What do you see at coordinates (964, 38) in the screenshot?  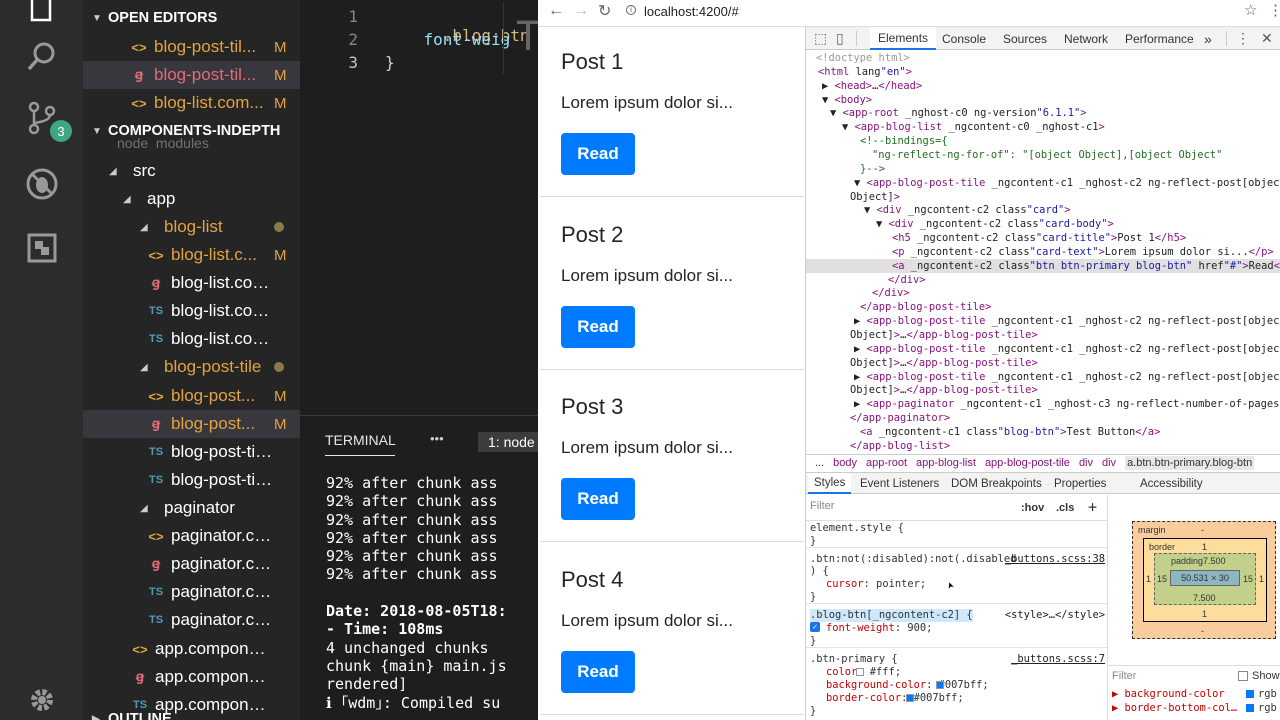 I see `devtools-tab-console: Console` at bounding box center [964, 38].